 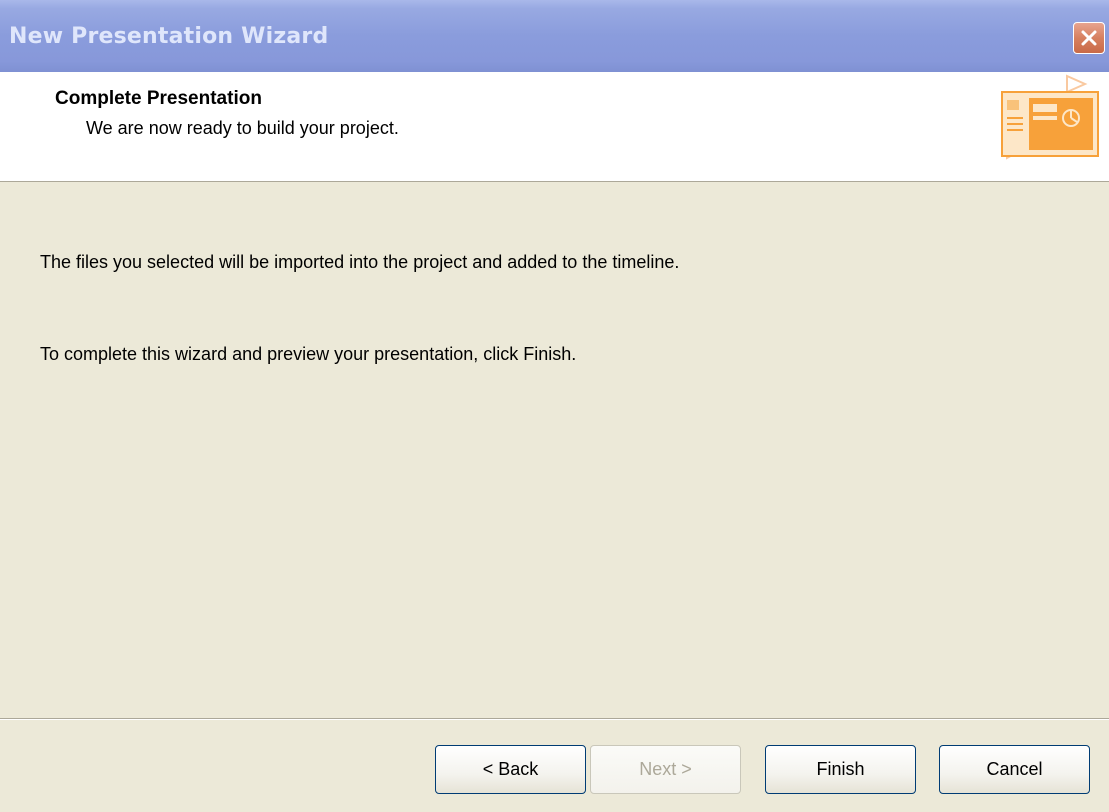 What do you see at coordinates (510, 769) in the screenshot?
I see `back-button: < Back` at bounding box center [510, 769].